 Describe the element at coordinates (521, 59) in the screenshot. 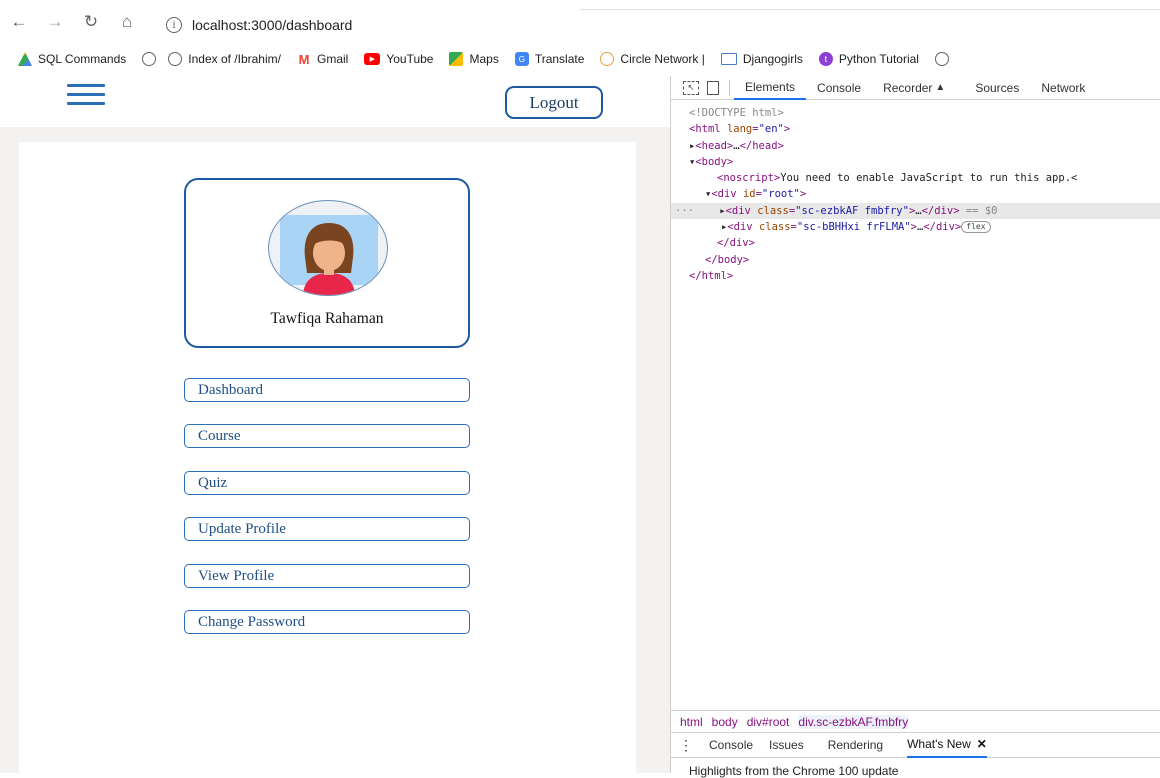

I see `translate-icon: G` at that location.